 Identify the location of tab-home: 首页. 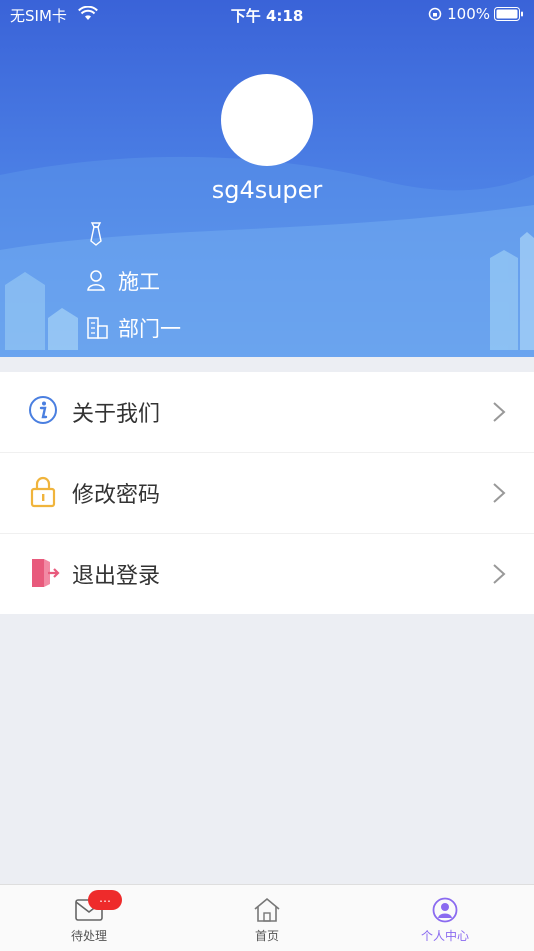
(267, 918).